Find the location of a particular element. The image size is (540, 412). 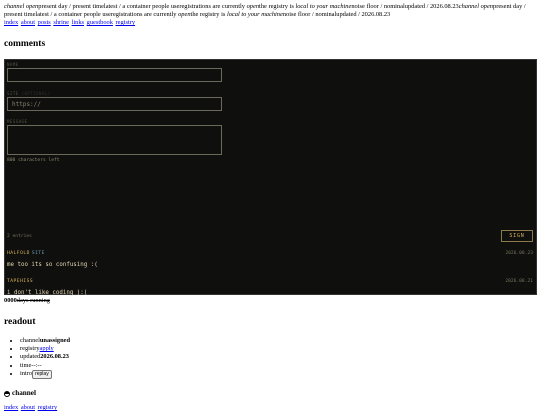

apply-link: apply is located at coordinates (47, 348).